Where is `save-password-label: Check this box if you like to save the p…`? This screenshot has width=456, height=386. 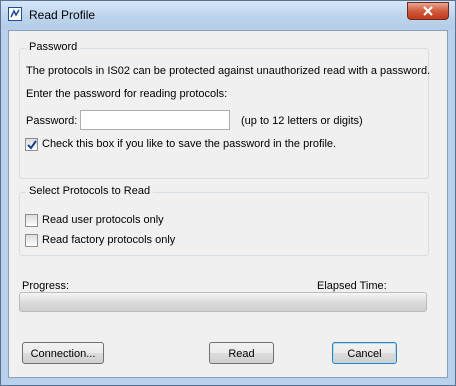 save-password-label: Check this box if you like to save the p… is located at coordinates (189, 144).